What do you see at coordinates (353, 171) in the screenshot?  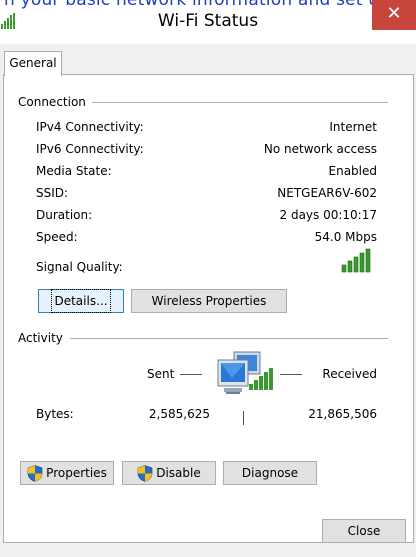 I see `media-state-value: Enabled` at bounding box center [353, 171].